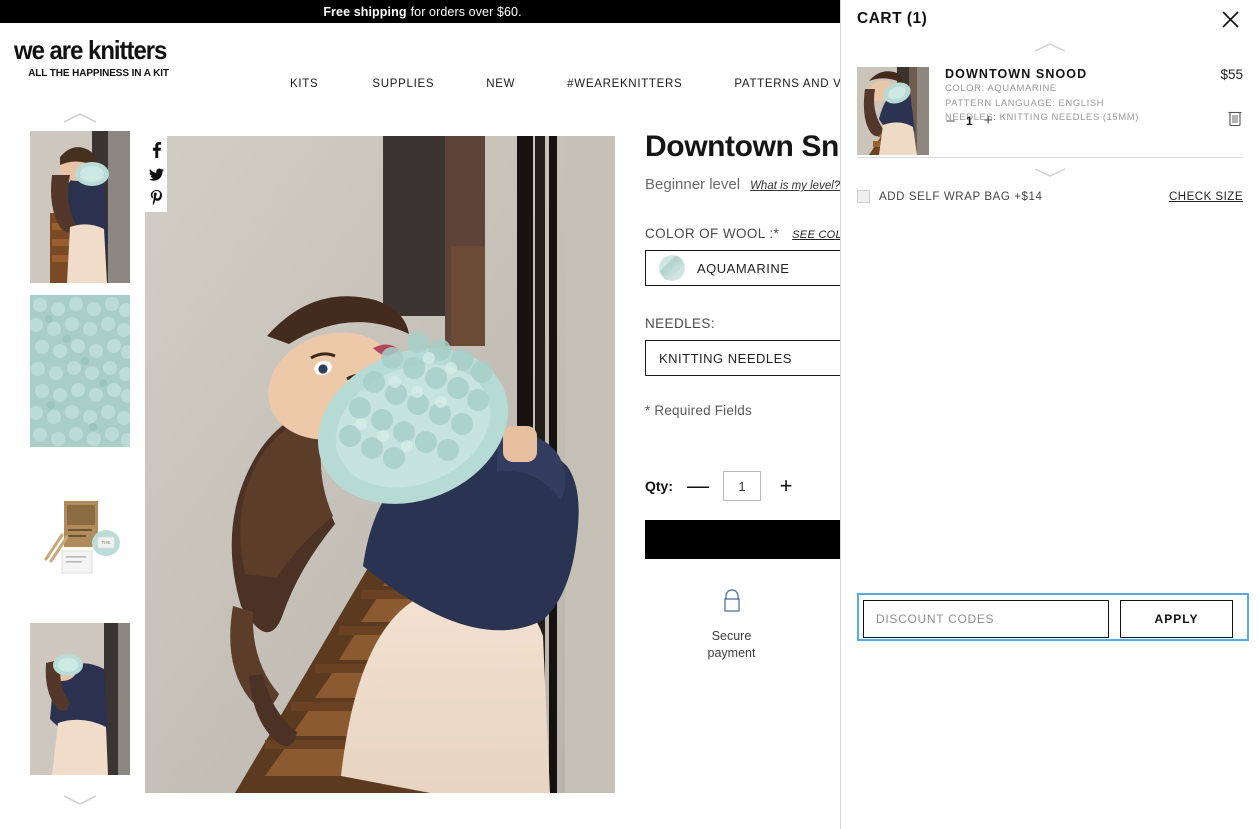 The width and height of the screenshot is (1258, 829). I want to click on promo-banner: Free shipping for orders over $60., so click(422, 11).